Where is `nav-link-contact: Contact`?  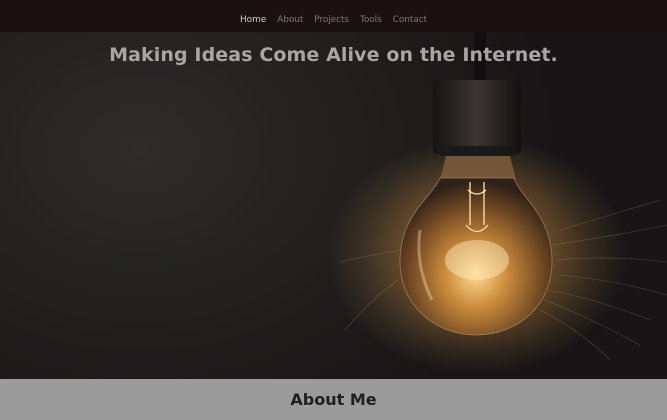
nav-link-contact: Contact is located at coordinates (410, 20).